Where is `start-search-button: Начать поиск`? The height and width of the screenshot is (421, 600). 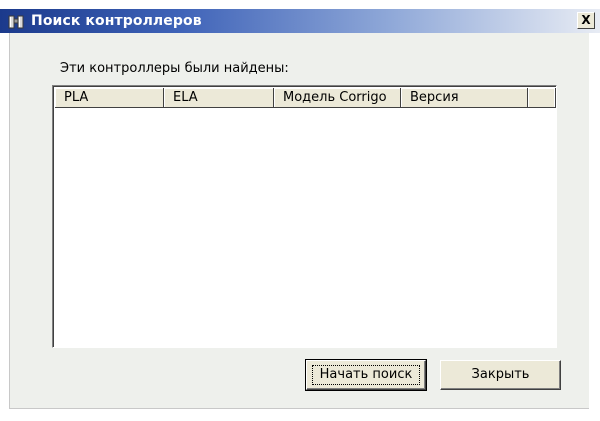 start-search-button: Начать поиск is located at coordinates (366, 375).